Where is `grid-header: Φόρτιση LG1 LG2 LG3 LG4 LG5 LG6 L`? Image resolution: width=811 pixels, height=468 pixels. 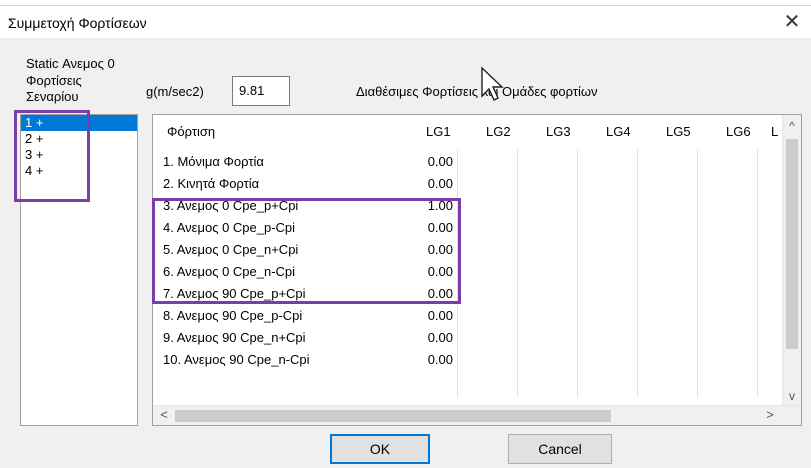
grid-header: Φόρτιση LG1 LG2 LG3 LG4 LG5 LG6 L is located at coordinates (468, 132).